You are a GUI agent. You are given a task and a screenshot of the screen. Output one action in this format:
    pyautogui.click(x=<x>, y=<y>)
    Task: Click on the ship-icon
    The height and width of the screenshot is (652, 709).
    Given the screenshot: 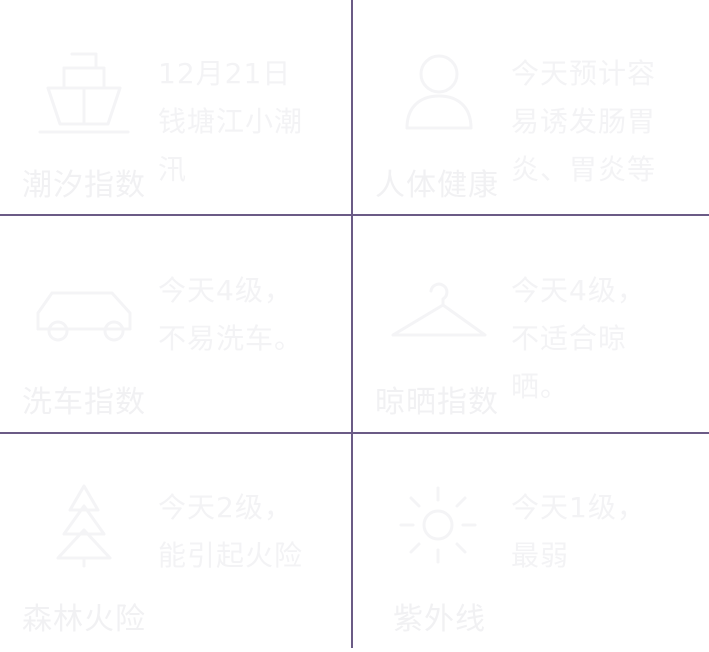 What is the action you would take?
    pyautogui.click(x=84, y=92)
    